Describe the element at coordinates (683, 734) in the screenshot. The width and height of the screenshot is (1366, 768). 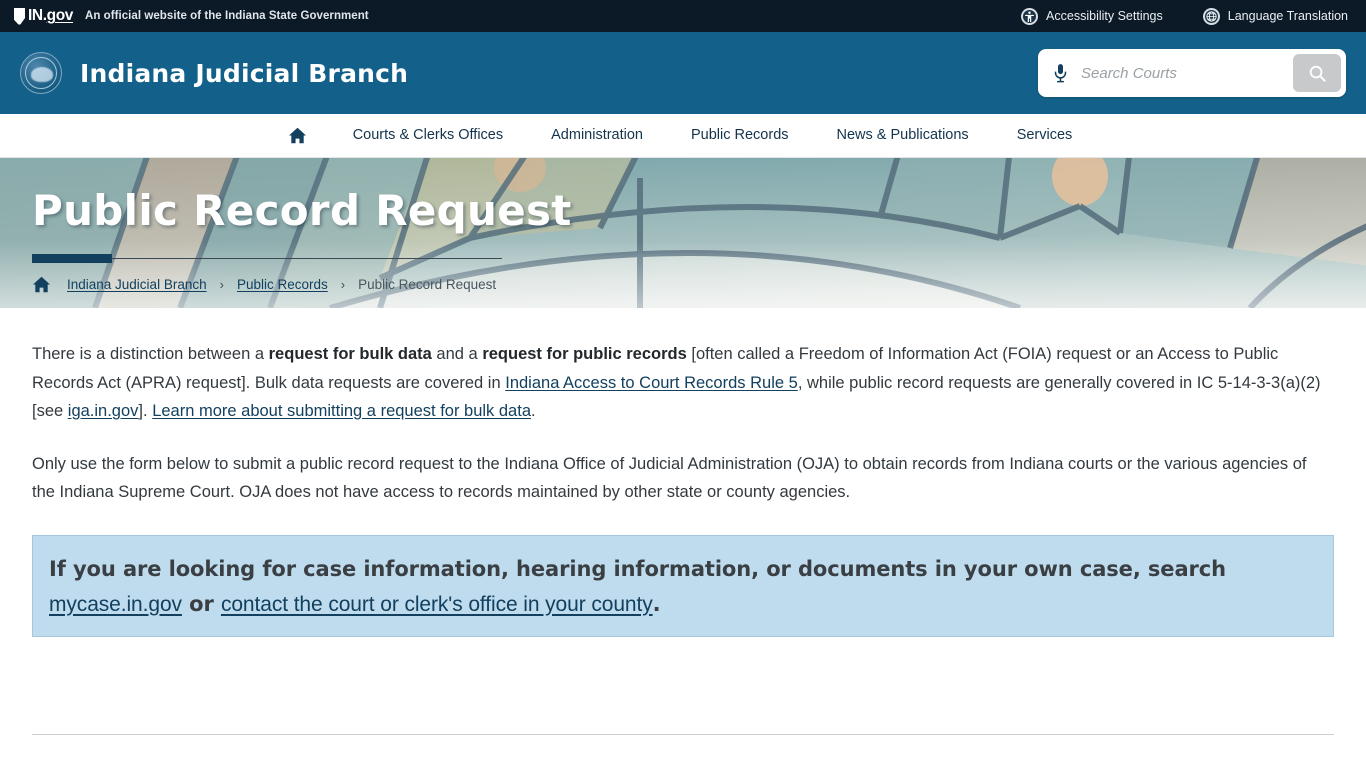
I see `content-divider` at that location.